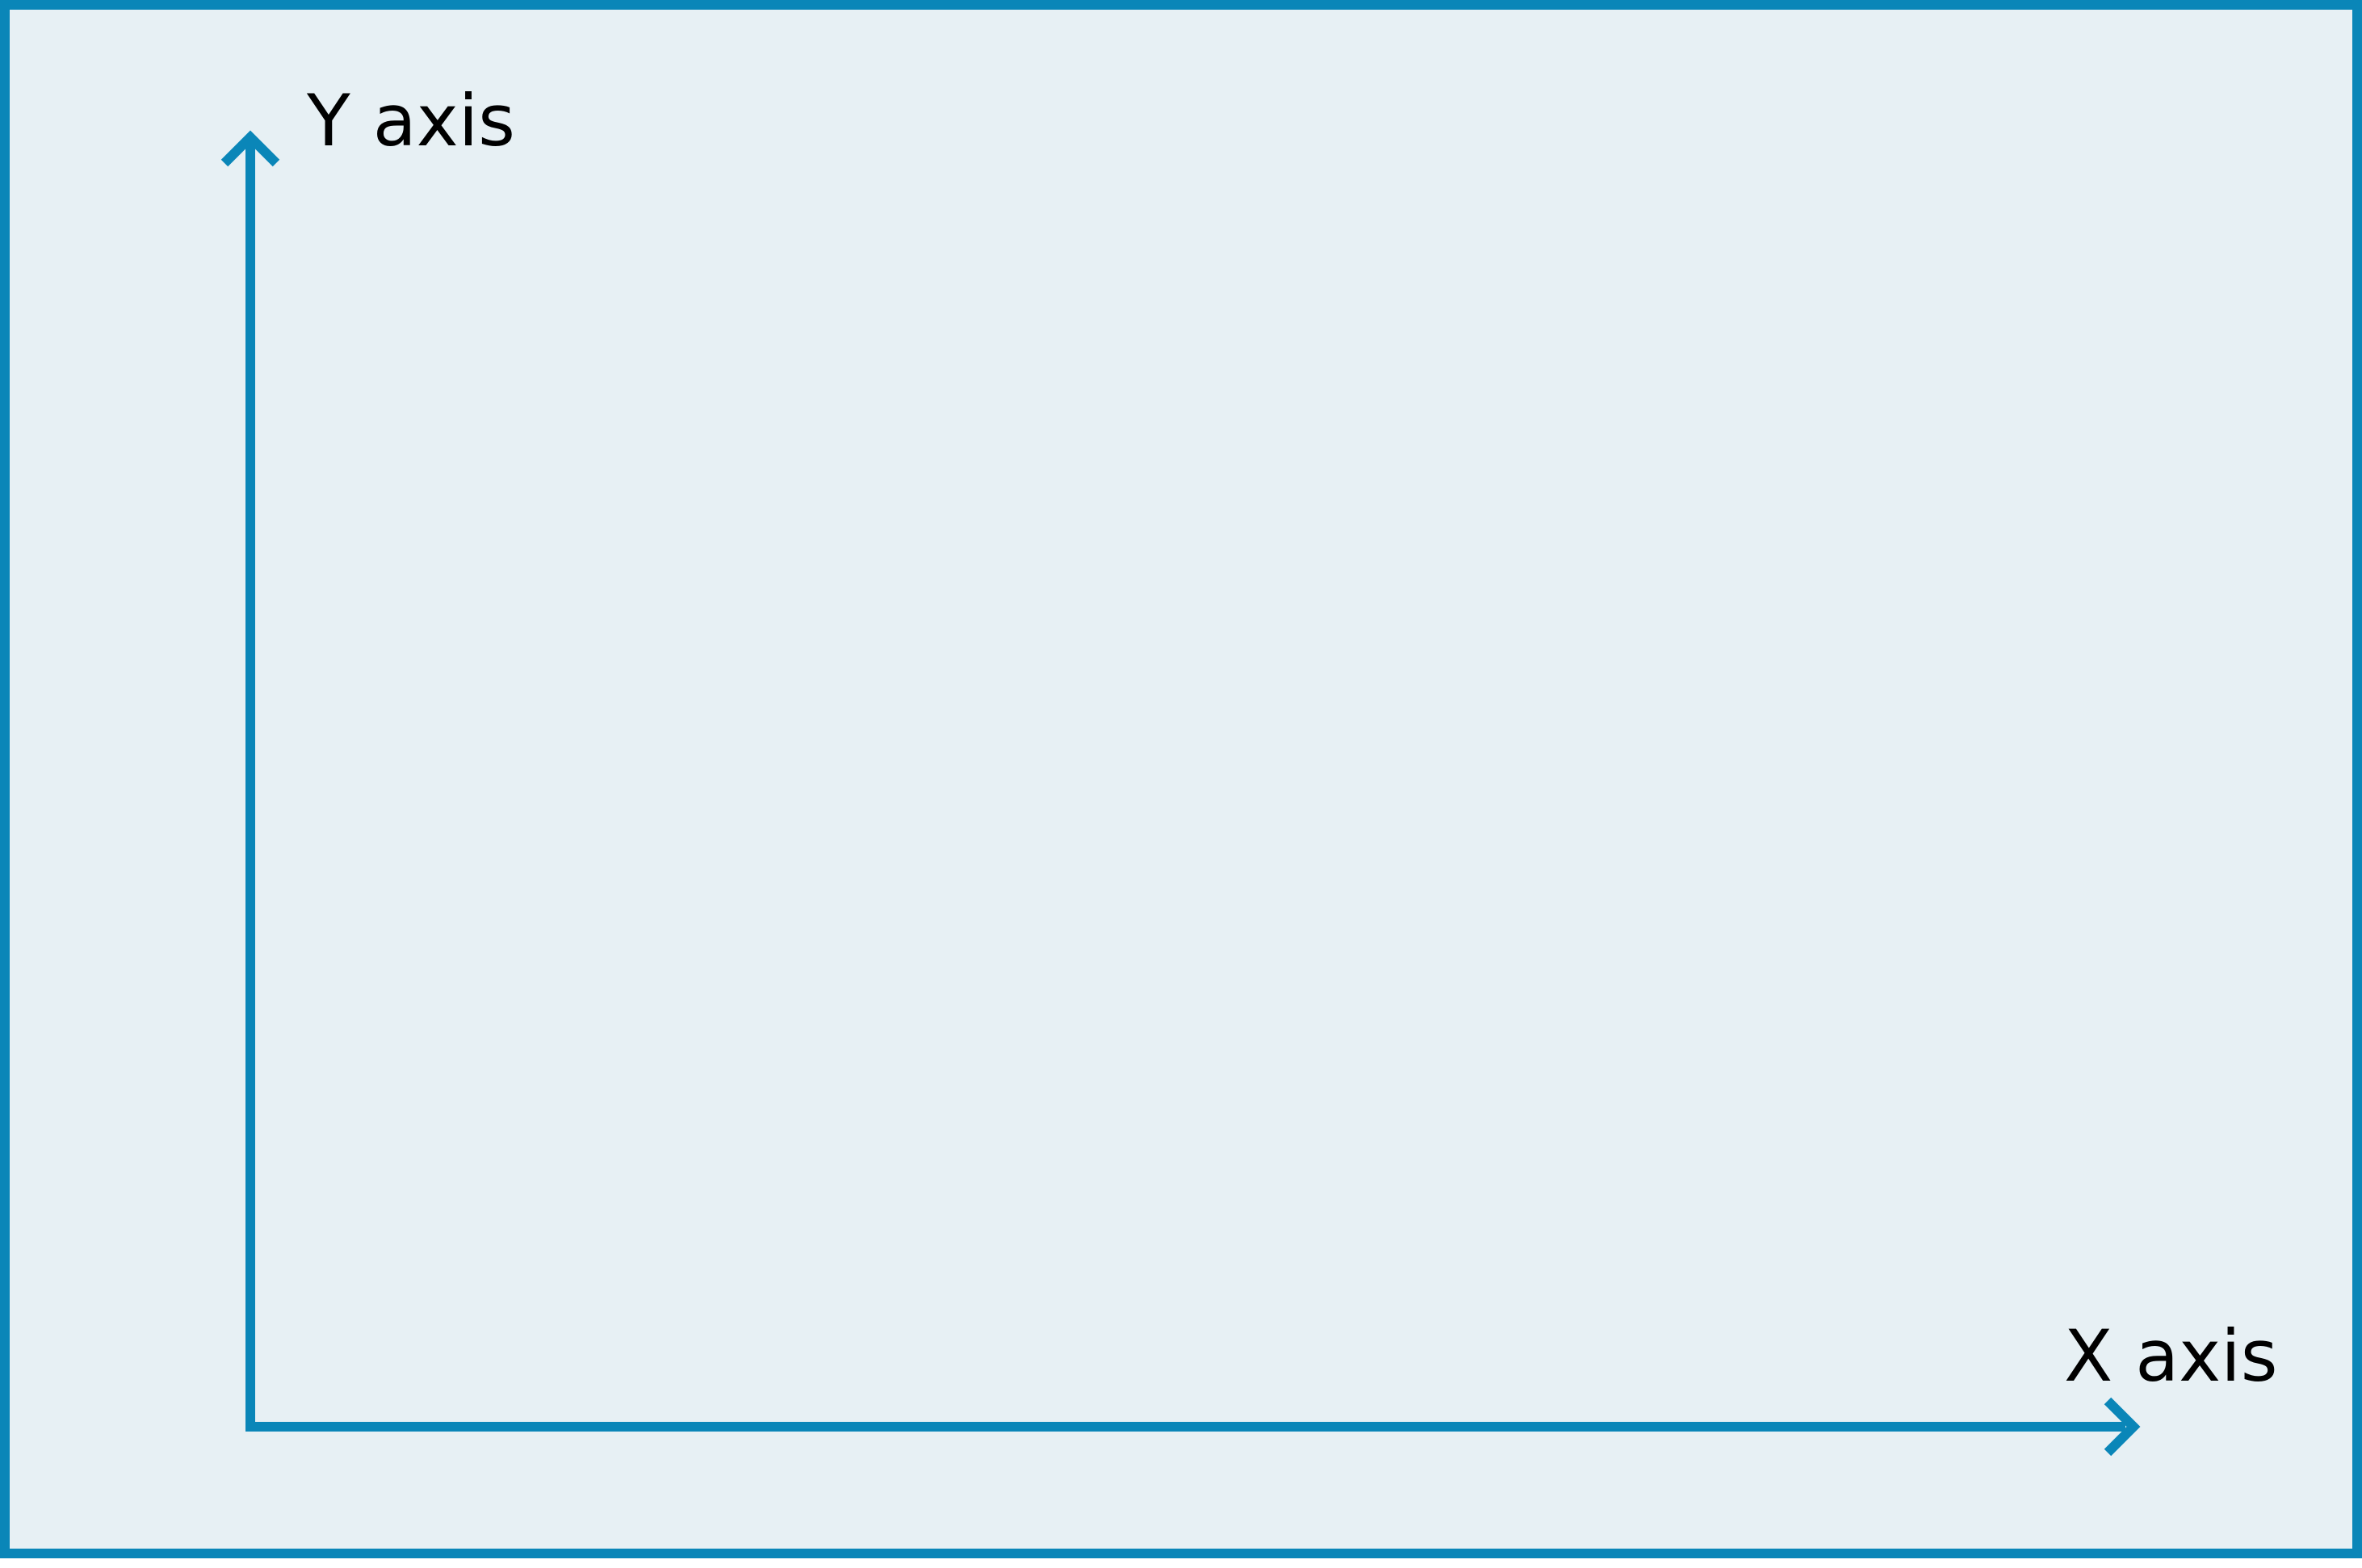 The height and width of the screenshot is (1568, 2362). I want to click on y-axis-label: Y axis, so click(411, 120).